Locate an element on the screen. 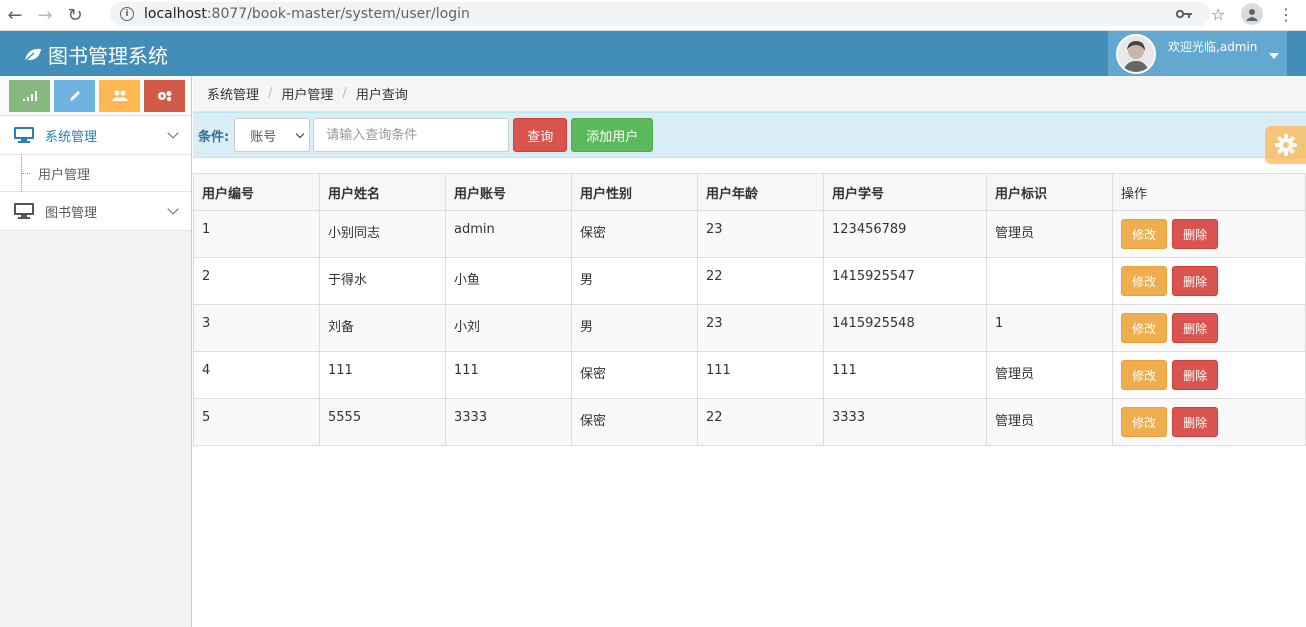 This screenshot has height=627, width=1306. table-cell: 4 is located at coordinates (256, 375).